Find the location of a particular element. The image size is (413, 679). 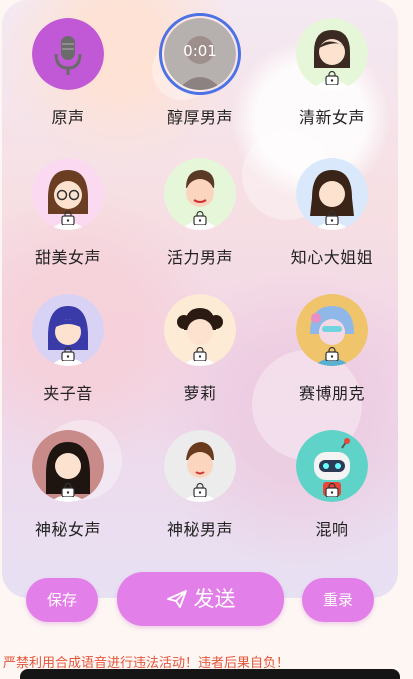

voice-label: 醇厚男声 is located at coordinates (199, 117).